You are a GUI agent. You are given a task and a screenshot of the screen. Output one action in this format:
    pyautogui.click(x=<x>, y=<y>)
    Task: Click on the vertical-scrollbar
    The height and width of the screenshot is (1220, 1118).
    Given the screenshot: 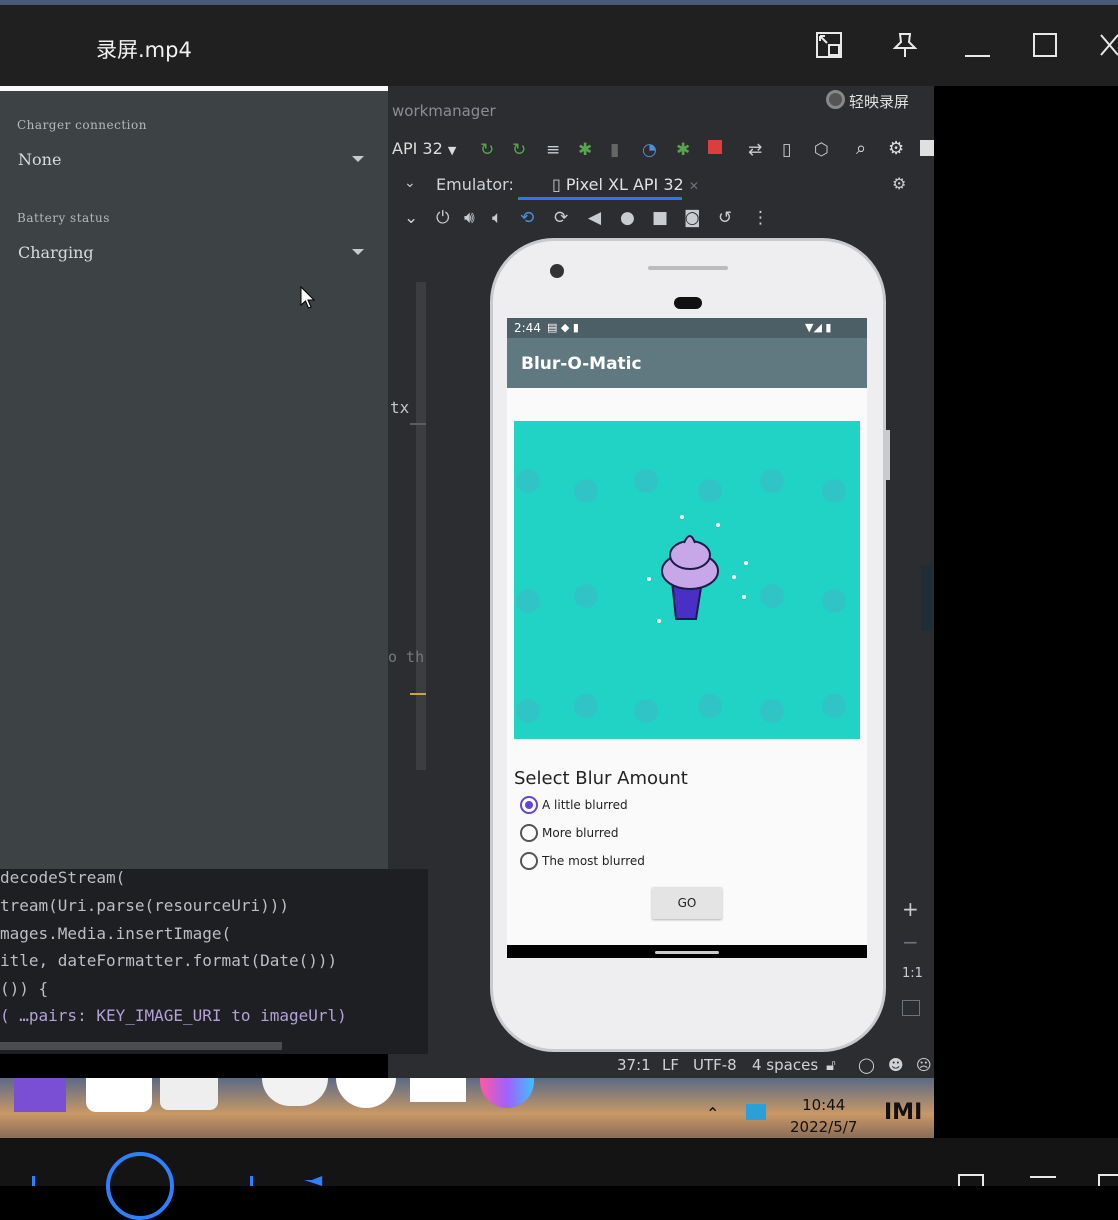 What is the action you would take?
    pyautogui.click(x=421, y=526)
    